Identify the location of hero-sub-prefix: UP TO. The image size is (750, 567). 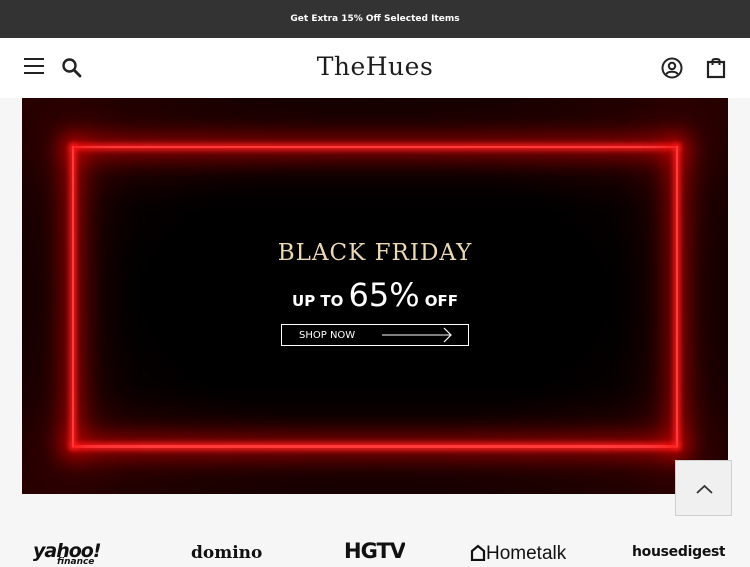
(318, 301).